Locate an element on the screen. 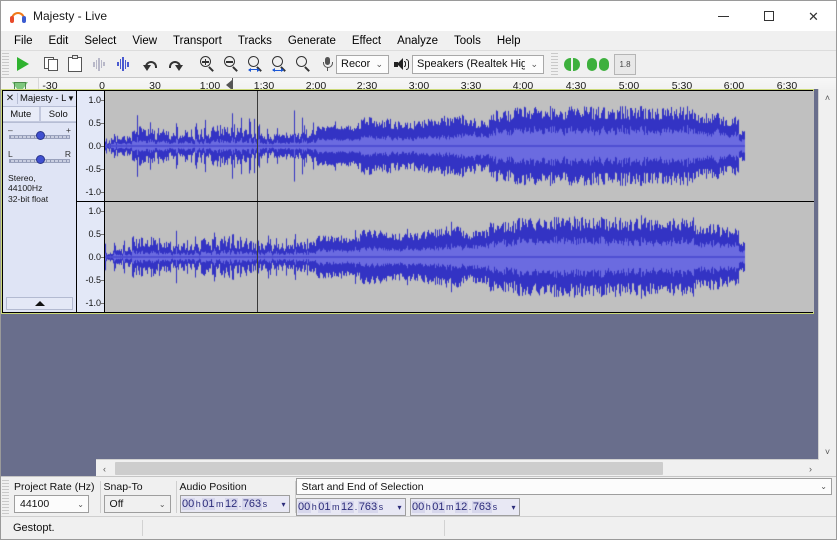 The height and width of the screenshot is (540, 837). vertical-scrollbar: ˄ ˅ is located at coordinates (827, 274).